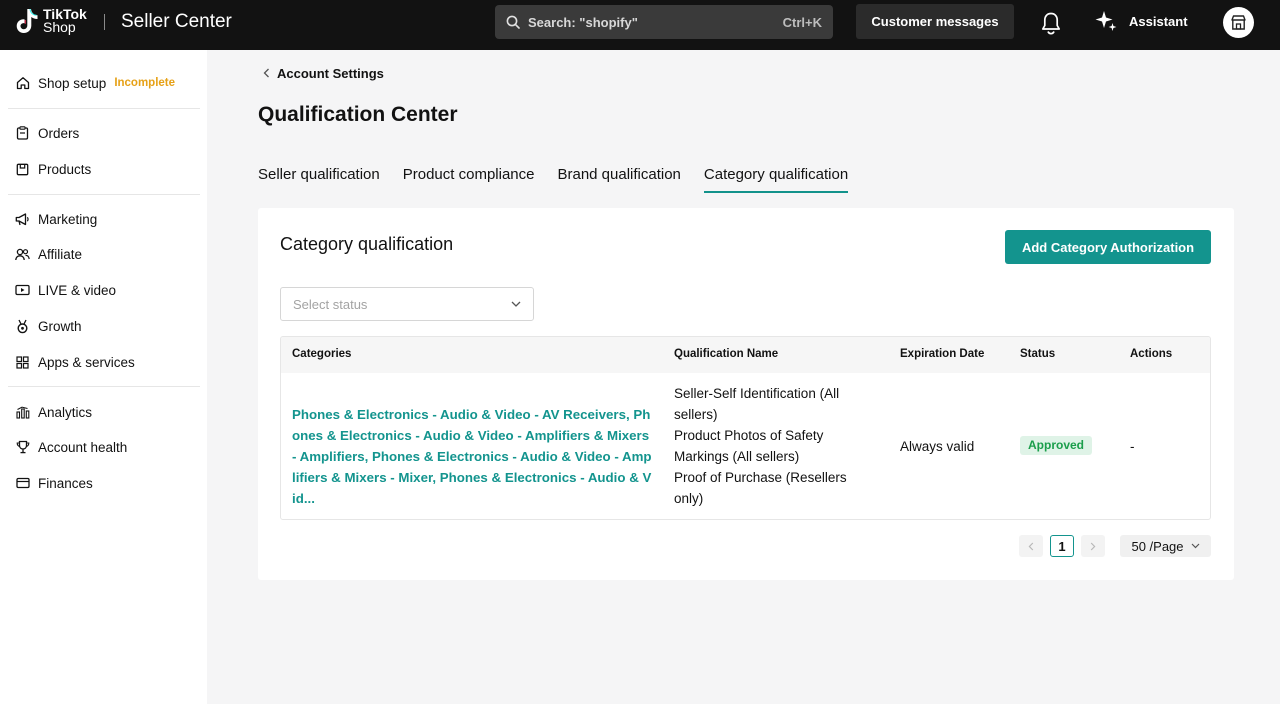 The height and width of the screenshot is (704, 1280). Describe the element at coordinates (1108, 247) in the screenshot. I see `add-category-authorization-button: Add Category Authorization` at that location.